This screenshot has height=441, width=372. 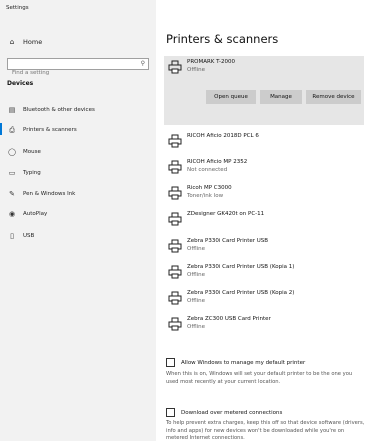 I want to click on sidebar-item-label: AutoPlay, so click(x=35, y=214).